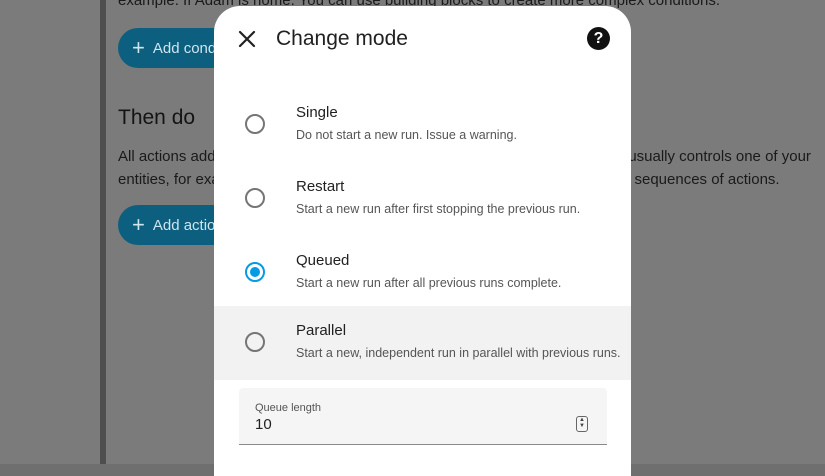 Image resolution: width=825 pixels, height=476 pixels. I want to click on queue-length-input, so click(405, 424).